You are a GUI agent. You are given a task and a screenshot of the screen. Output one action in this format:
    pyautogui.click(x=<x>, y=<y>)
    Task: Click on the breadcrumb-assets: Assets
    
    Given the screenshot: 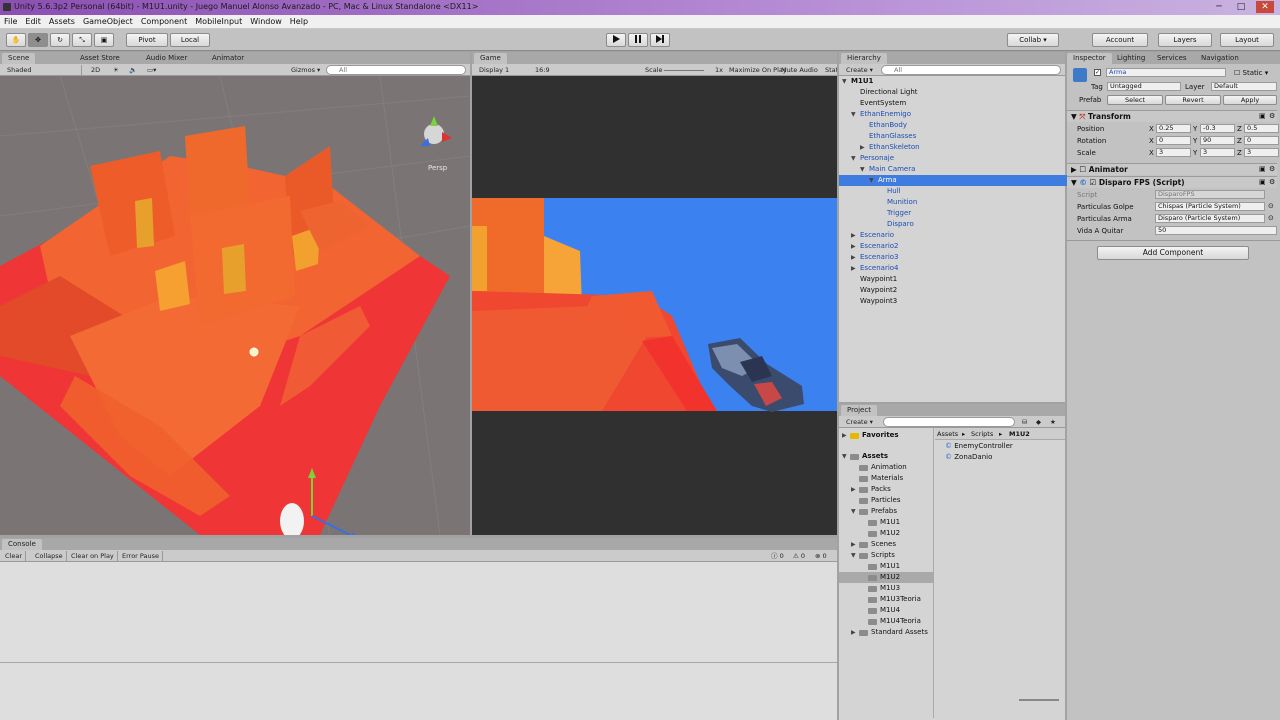 What is the action you would take?
    pyautogui.click(x=947, y=434)
    